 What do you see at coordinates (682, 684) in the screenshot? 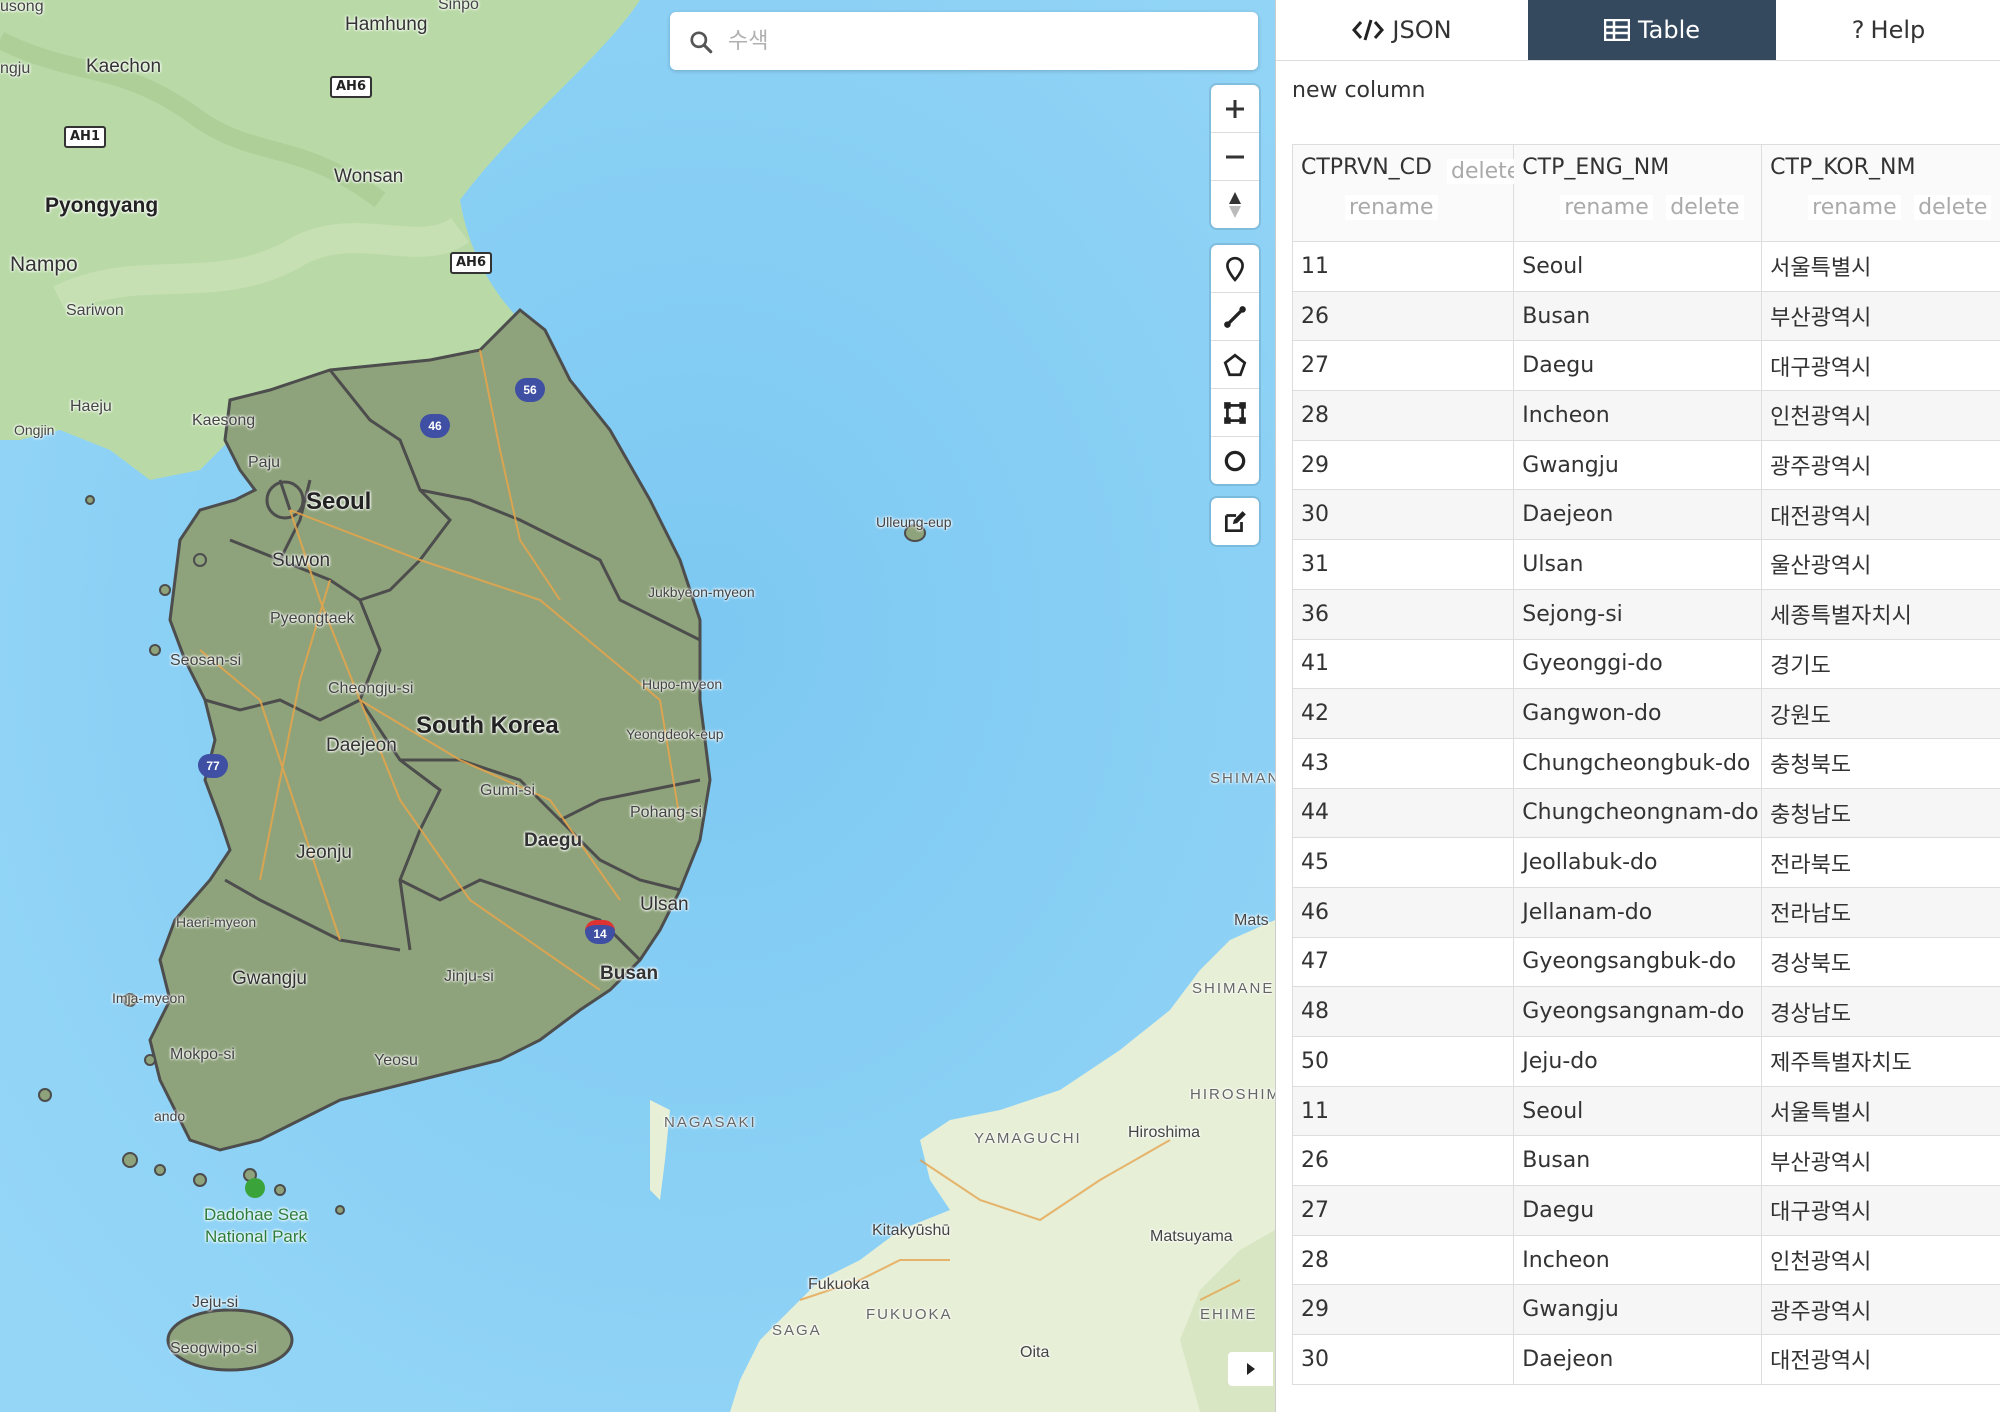
I see `map-label-hupo: Hupo-myeon` at bounding box center [682, 684].